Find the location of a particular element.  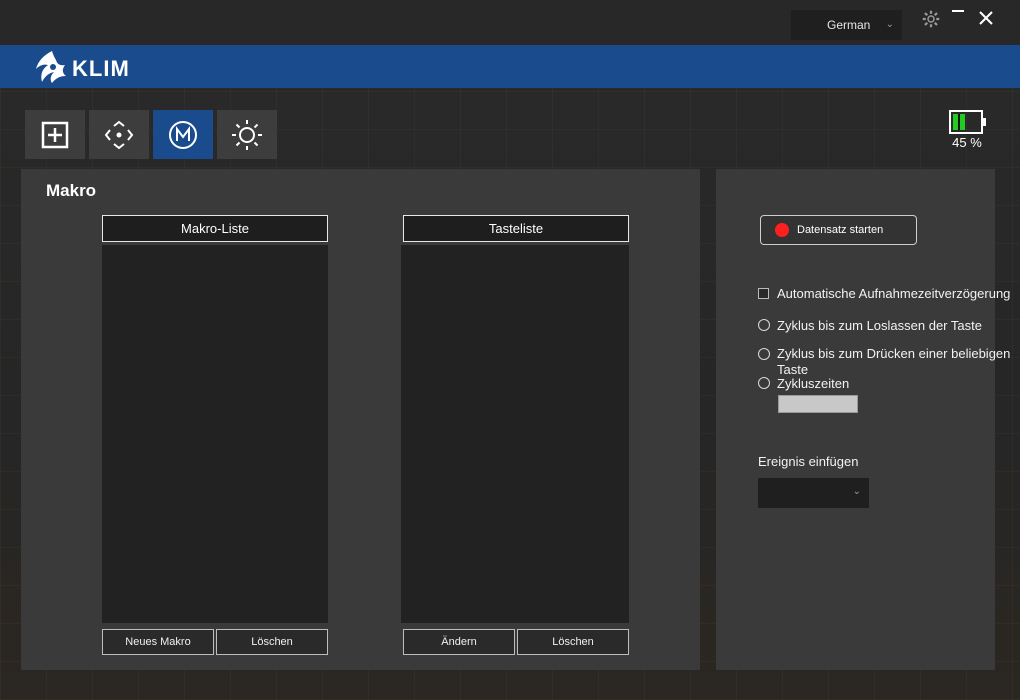

start-recording-label: Datensatz starten is located at coordinates (840, 230).